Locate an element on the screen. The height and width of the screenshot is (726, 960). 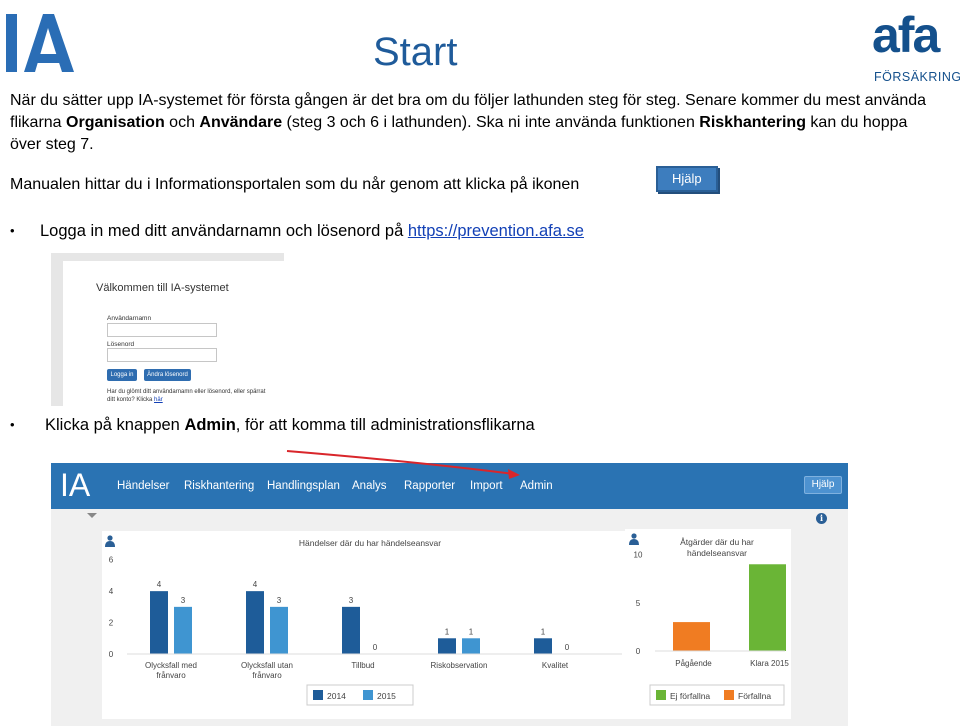
y-tick-label: 10 is located at coordinates (638, 555).